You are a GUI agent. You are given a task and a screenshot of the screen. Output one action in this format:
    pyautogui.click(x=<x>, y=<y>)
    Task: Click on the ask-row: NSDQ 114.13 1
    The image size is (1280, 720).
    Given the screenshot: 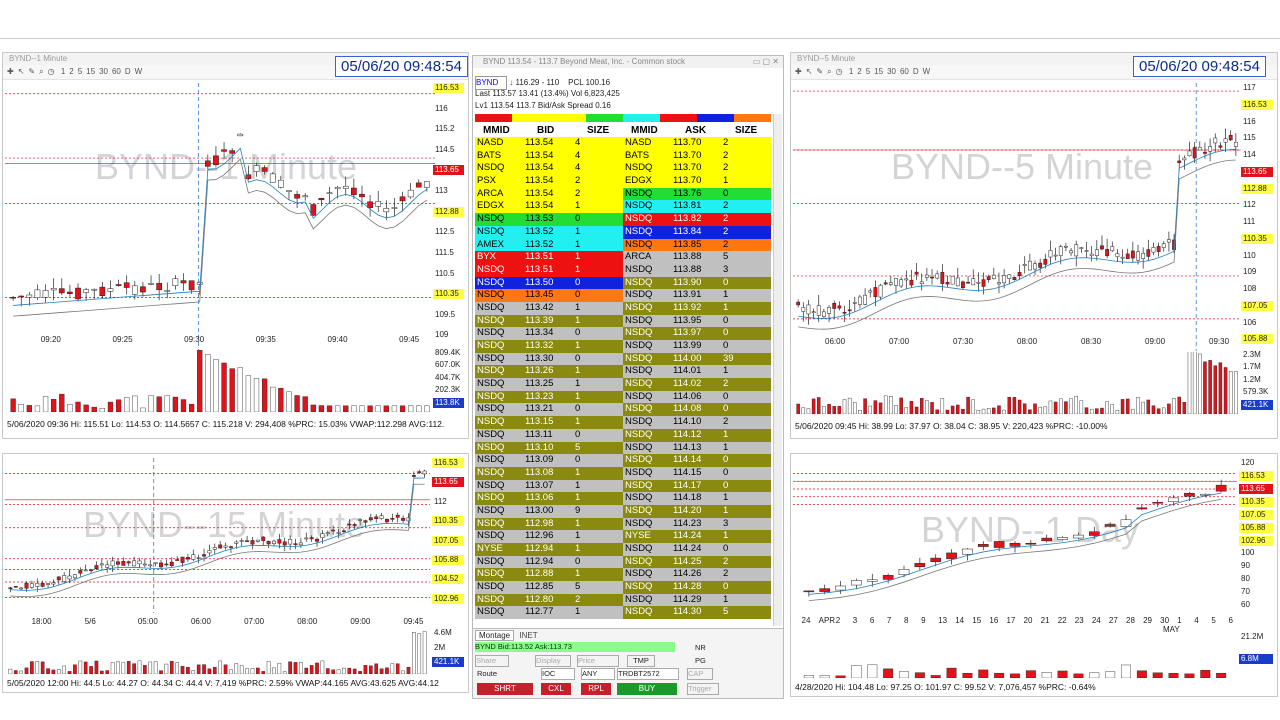 What is the action you would take?
    pyautogui.click(x=697, y=448)
    